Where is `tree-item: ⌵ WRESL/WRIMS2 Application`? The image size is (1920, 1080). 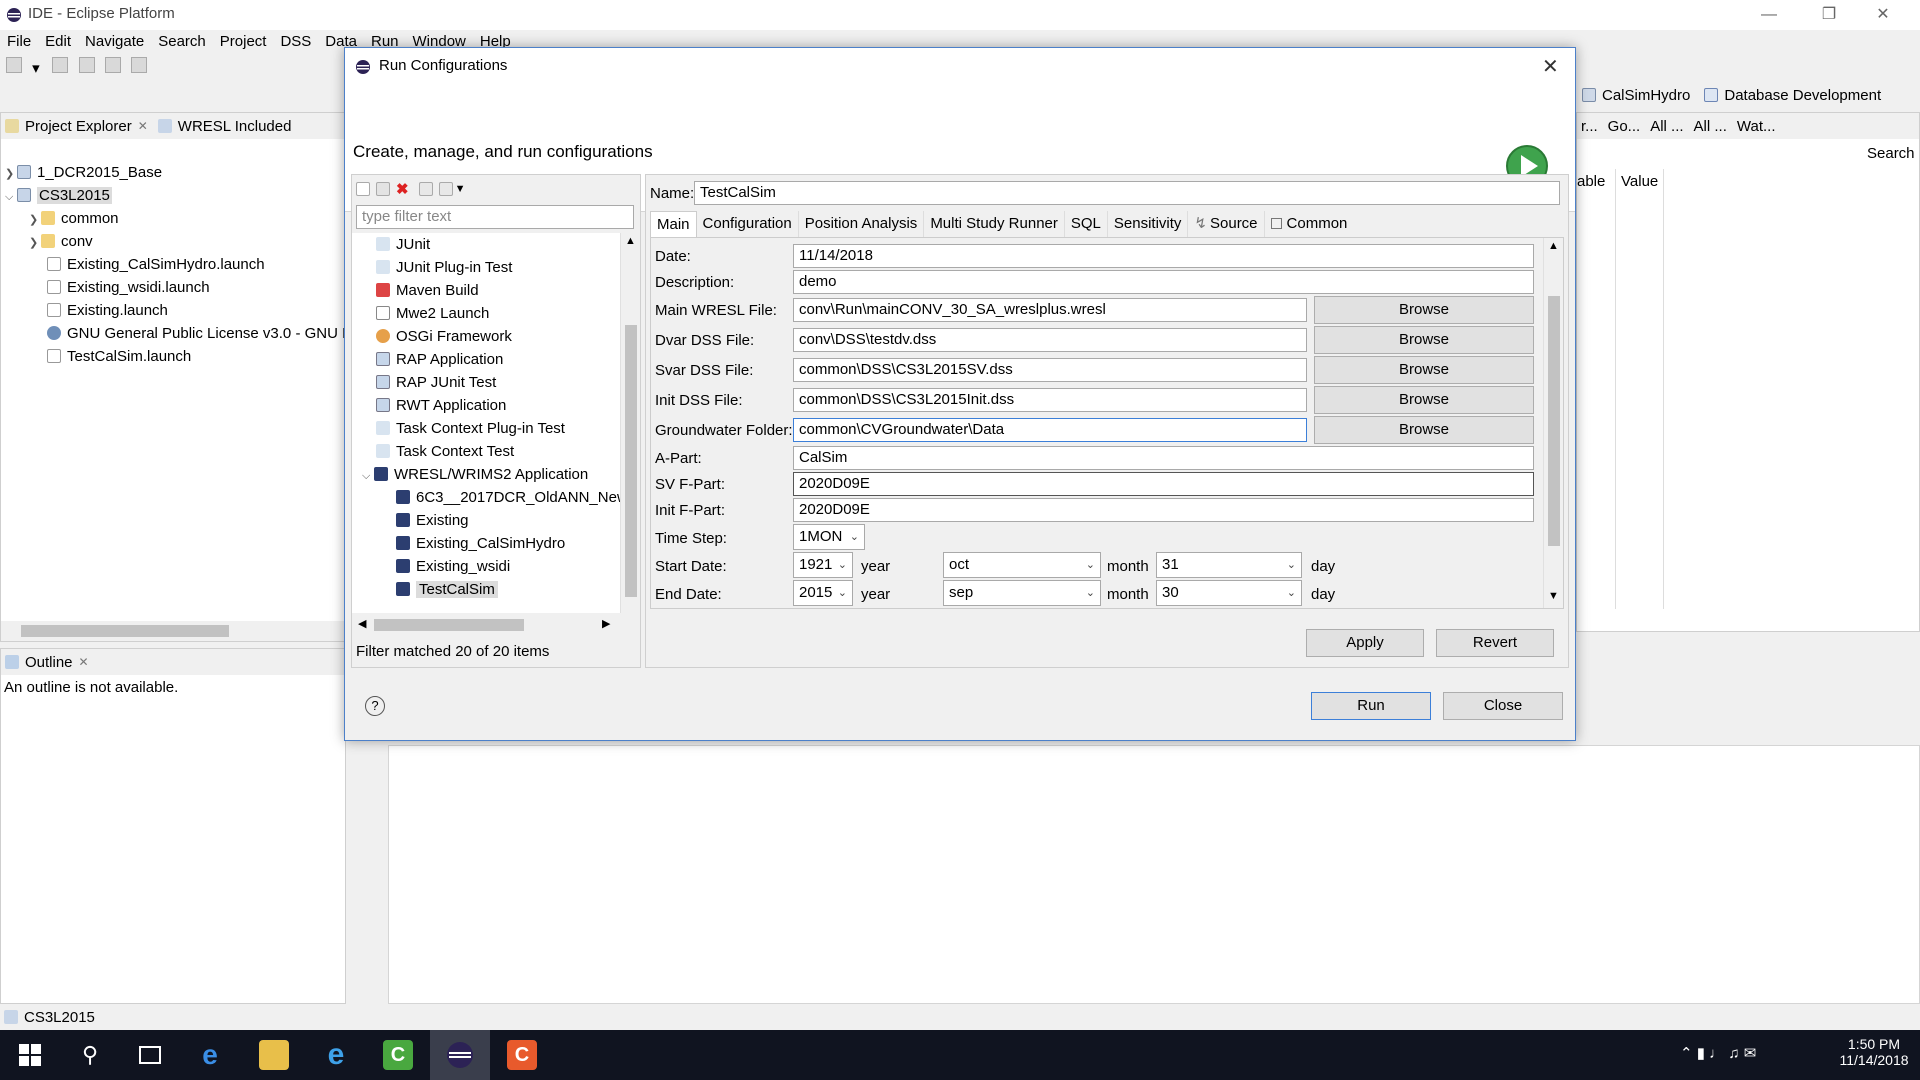 tree-item: ⌵ WRESL/WRIMS2 Application is located at coordinates (486, 474).